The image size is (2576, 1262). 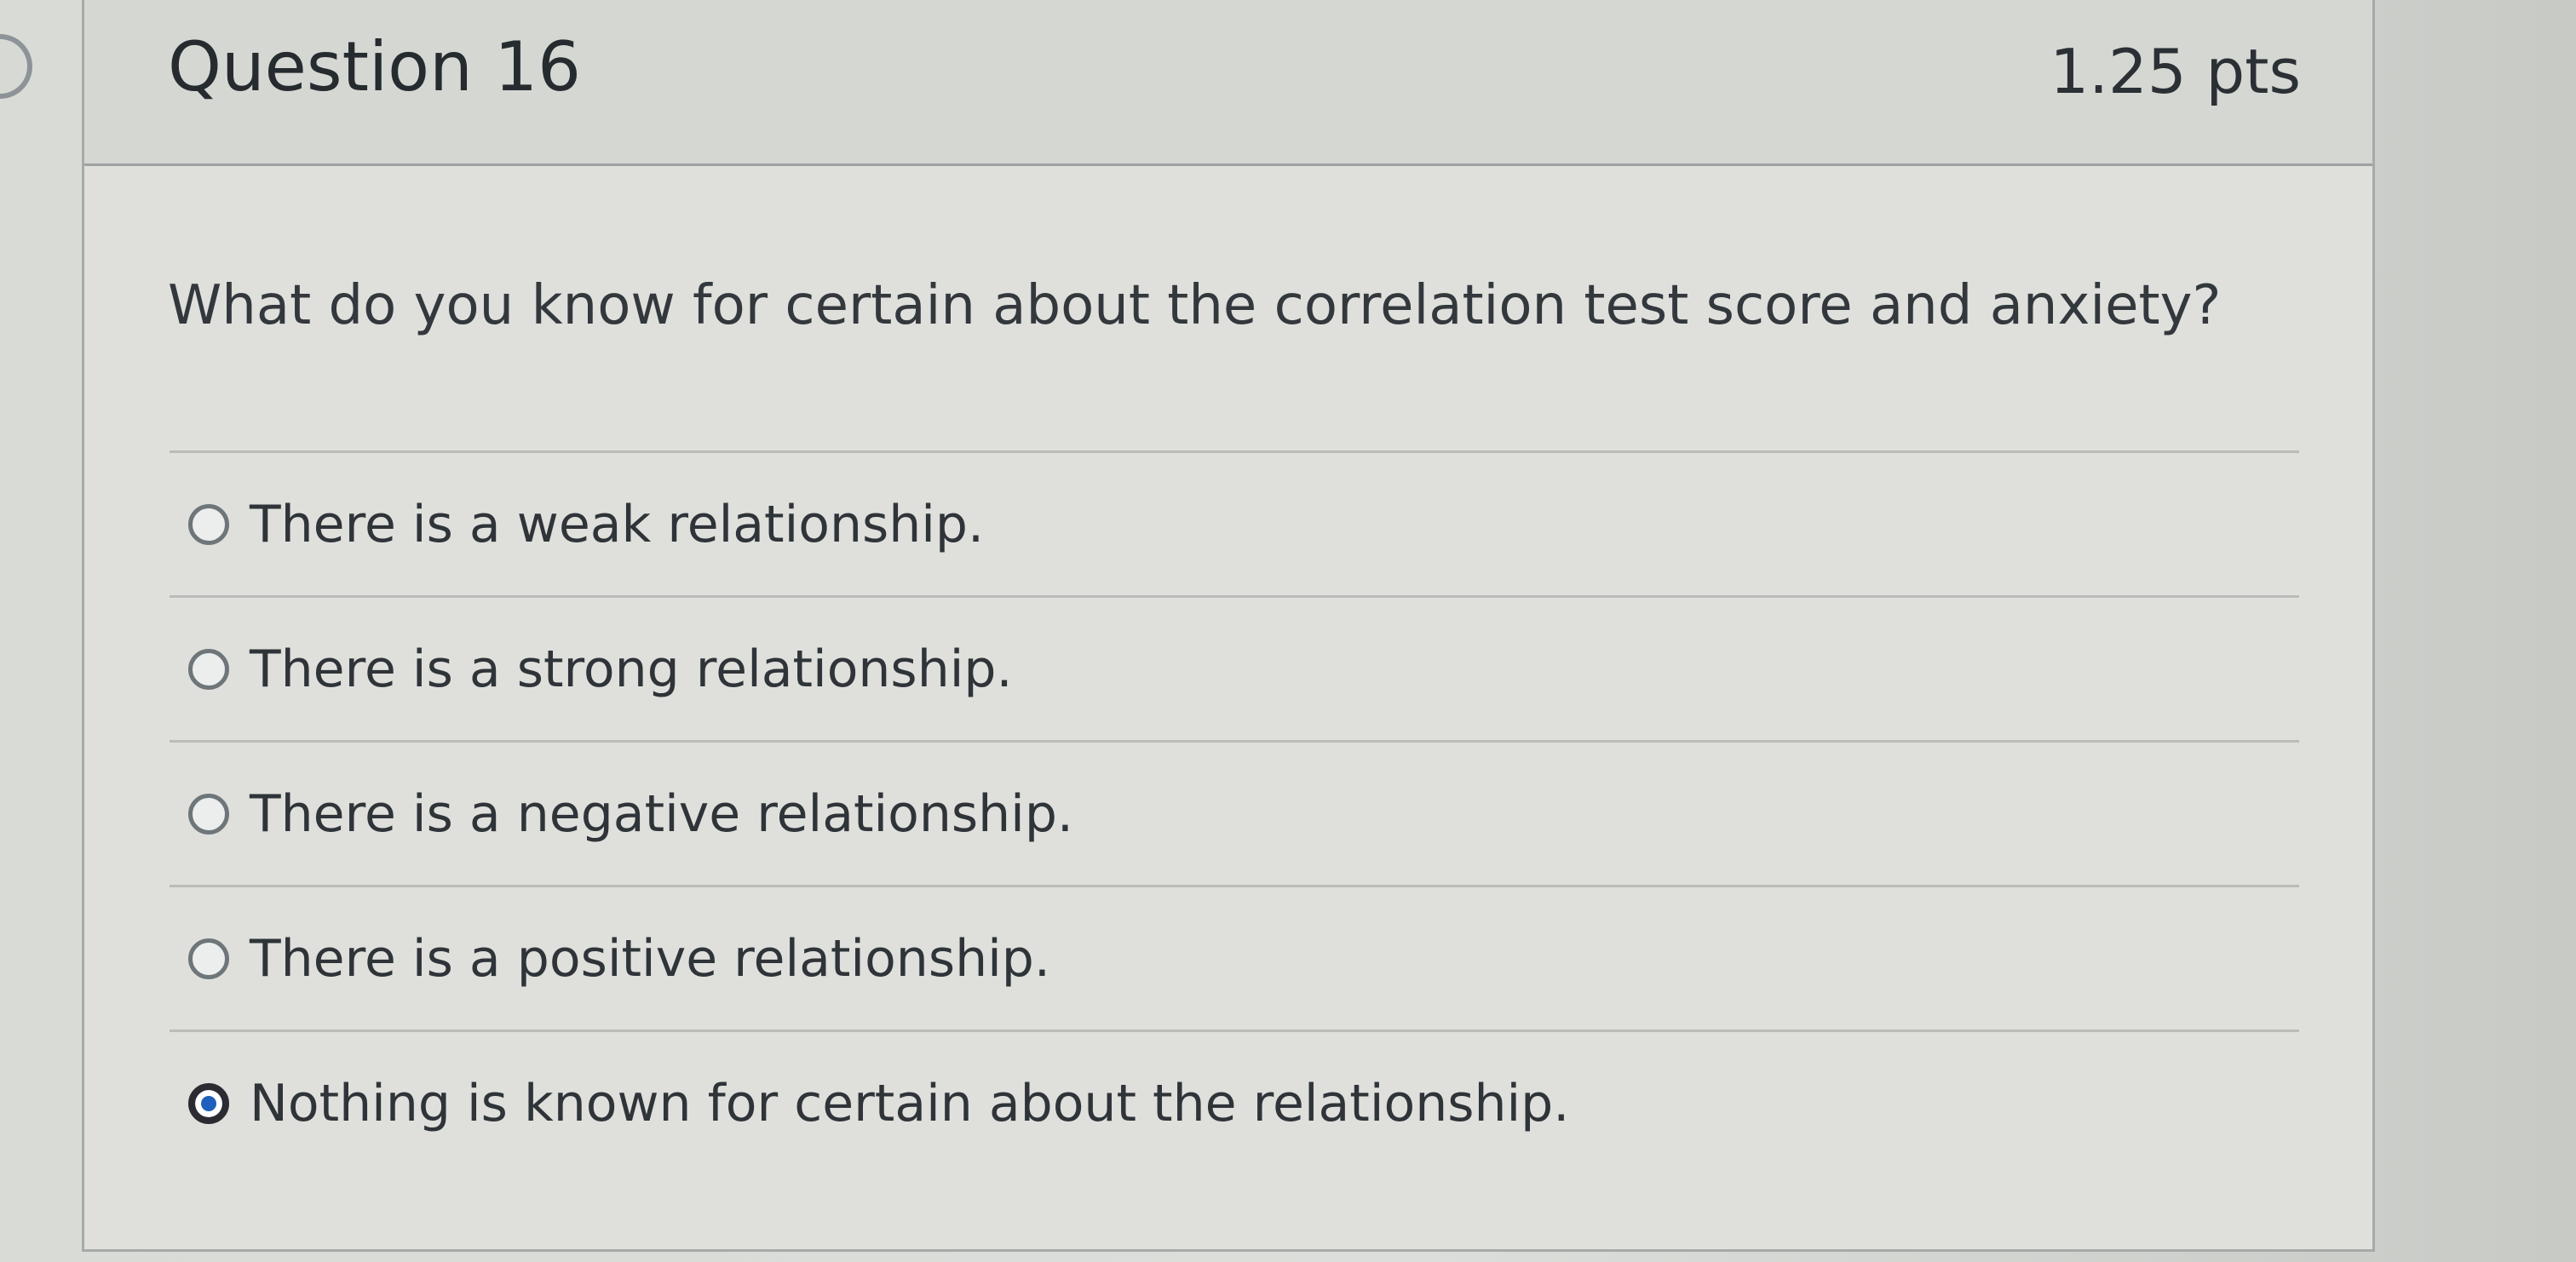 What do you see at coordinates (208, 1103) in the screenshot?
I see `radio-button-selected` at bounding box center [208, 1103].